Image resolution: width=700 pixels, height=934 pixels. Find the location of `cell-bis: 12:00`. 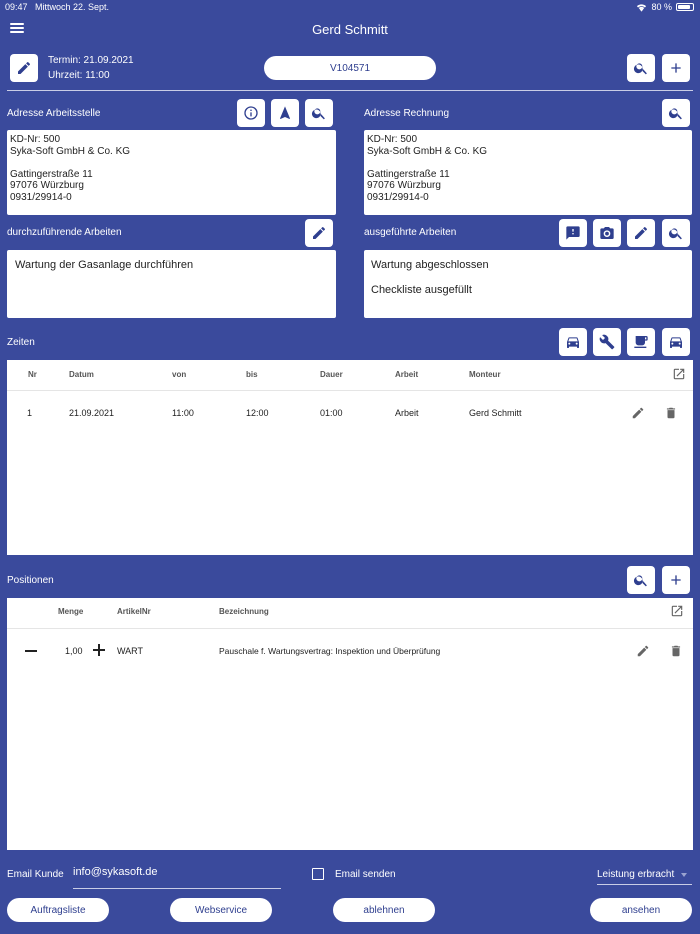

cell-bis: 12:00 is located at coordinates (257, 413).